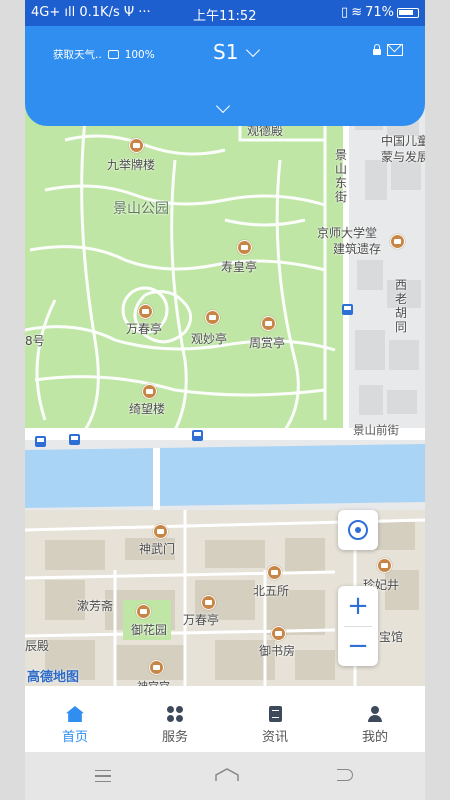 The width and height of the screenshot is (450, 800). Describe the element at coordinates (391, 637) in the screenshot. I see `map-label: 宝馆` at that location.